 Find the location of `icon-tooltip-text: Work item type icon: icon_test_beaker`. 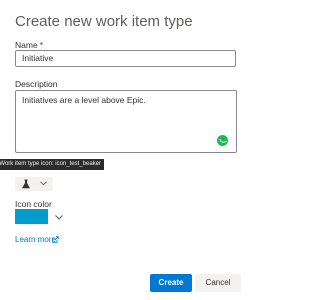

icon-tooltip-text: Work item type icon: icon_test_beaker is located at coordinates (50, 164).